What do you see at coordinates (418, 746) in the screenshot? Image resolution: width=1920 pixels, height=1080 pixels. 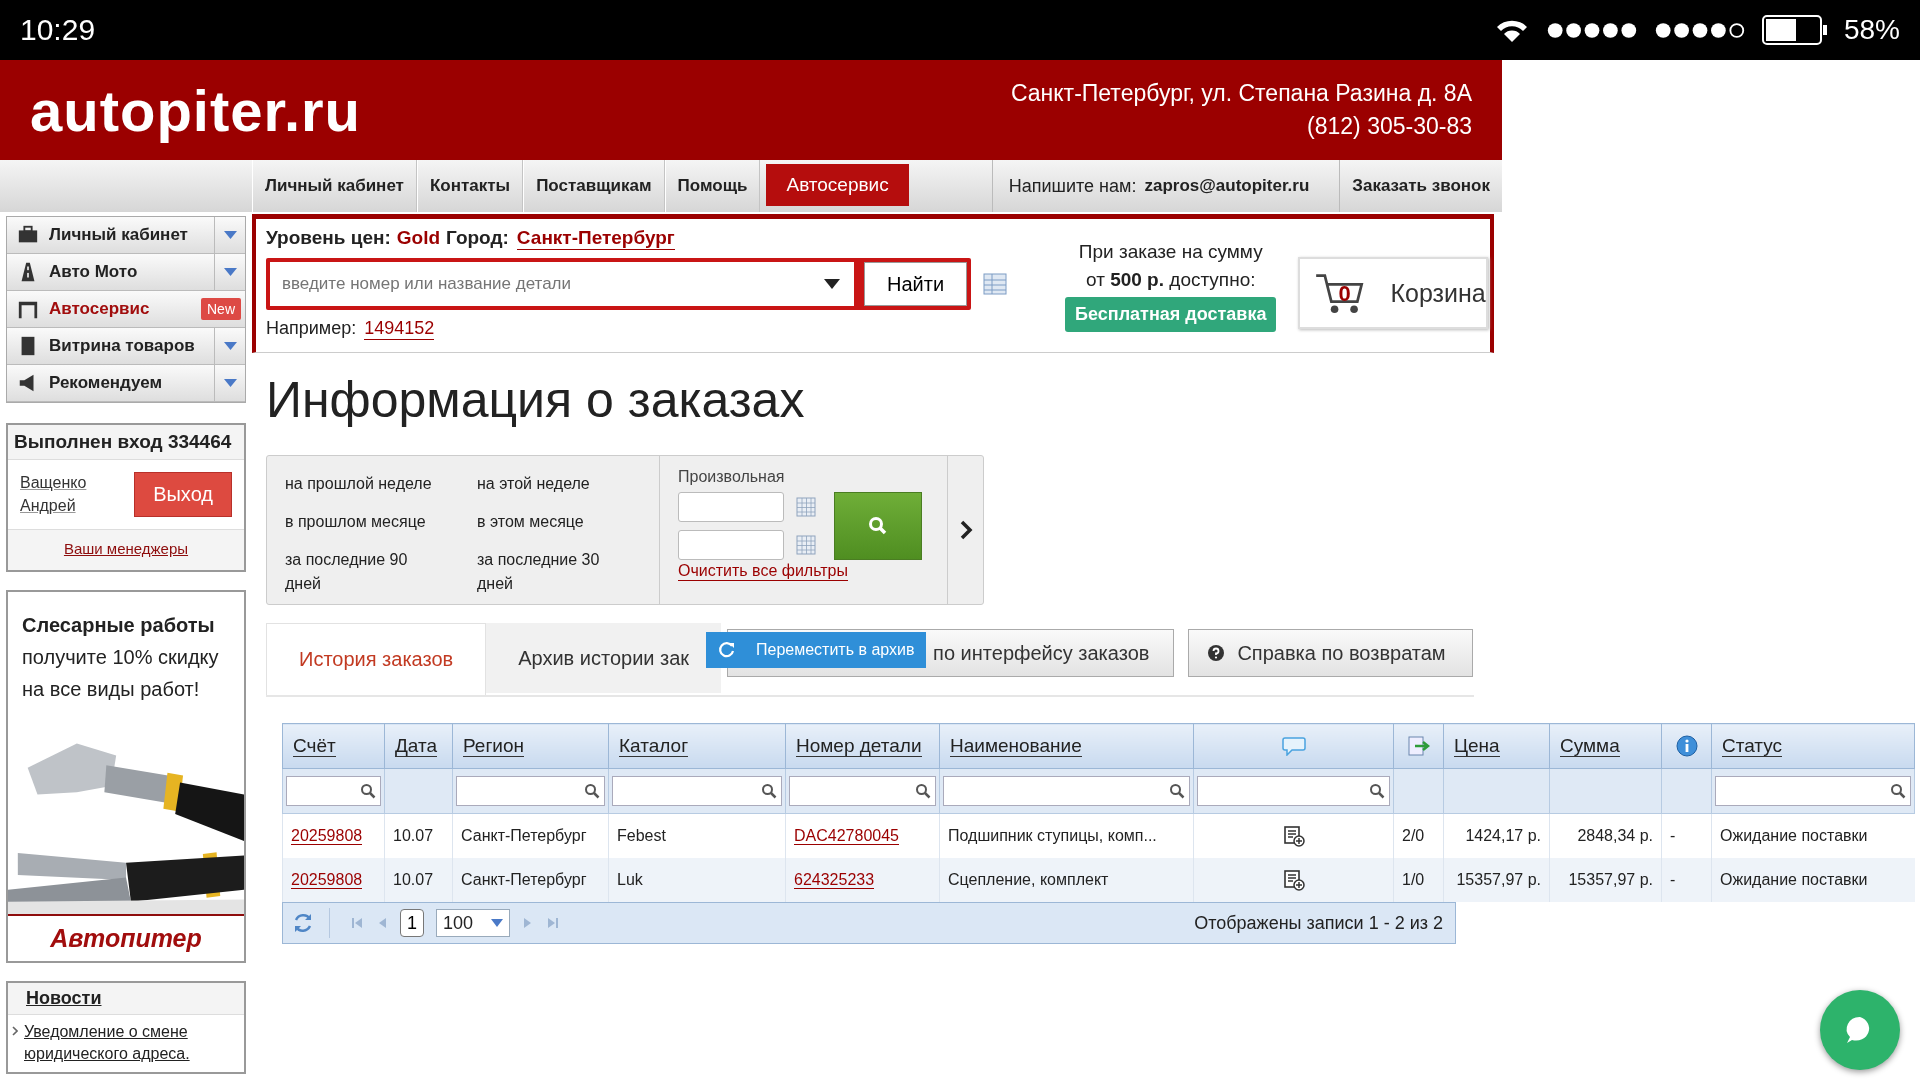 I see `column-header: Дата` at bounding box center [418, 746].